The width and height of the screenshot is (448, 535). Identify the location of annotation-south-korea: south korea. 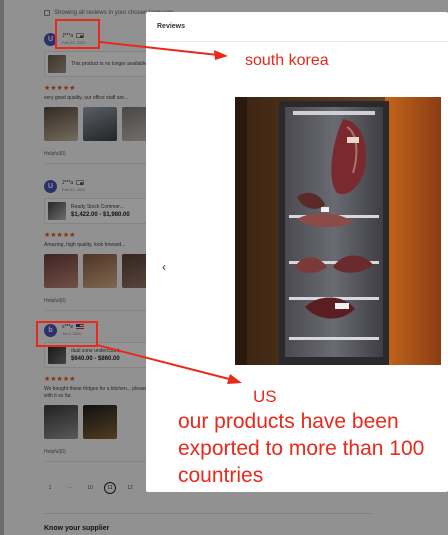
(287, 60).